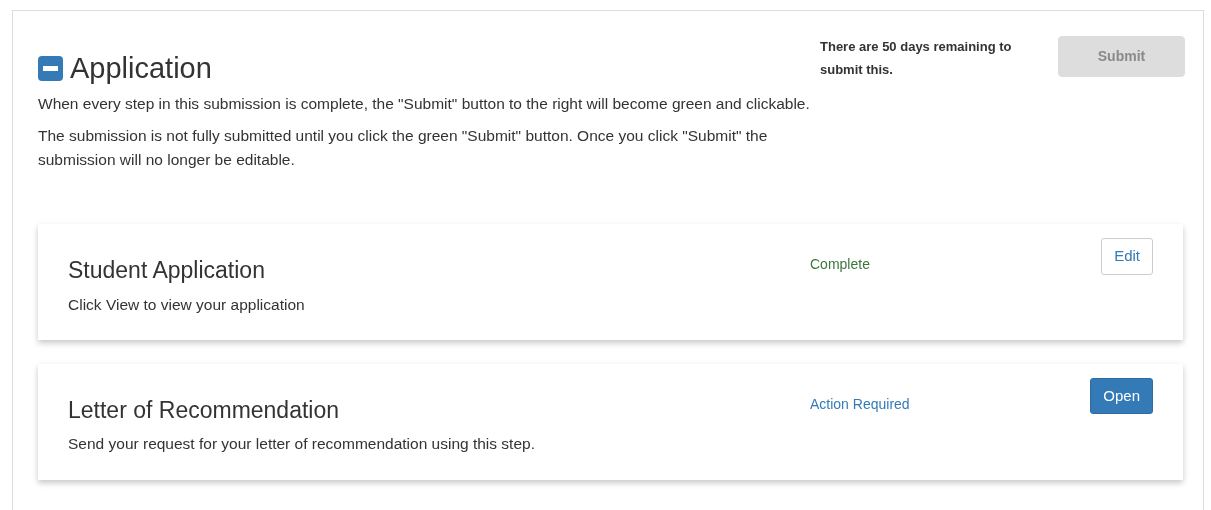 The height and width of the screenshot is (510, 1211). I want to click on step-button: Open, so click(1121, 396).